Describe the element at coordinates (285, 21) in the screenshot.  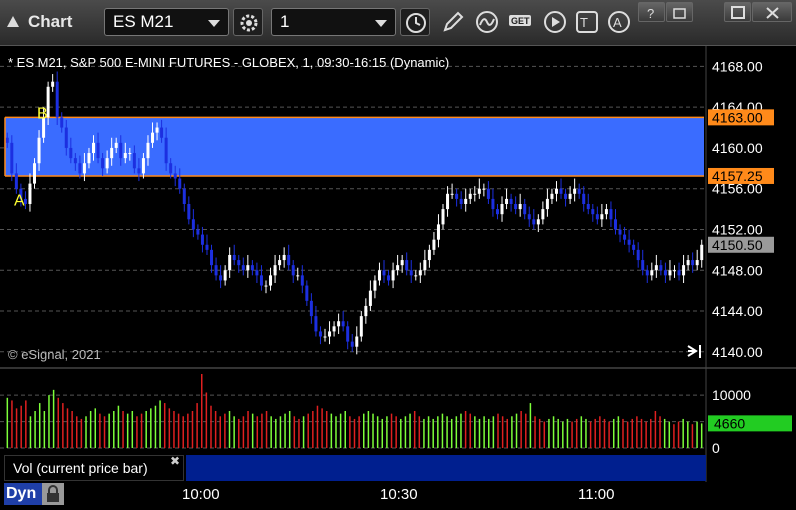
I see `interval-value: 1` at that location.